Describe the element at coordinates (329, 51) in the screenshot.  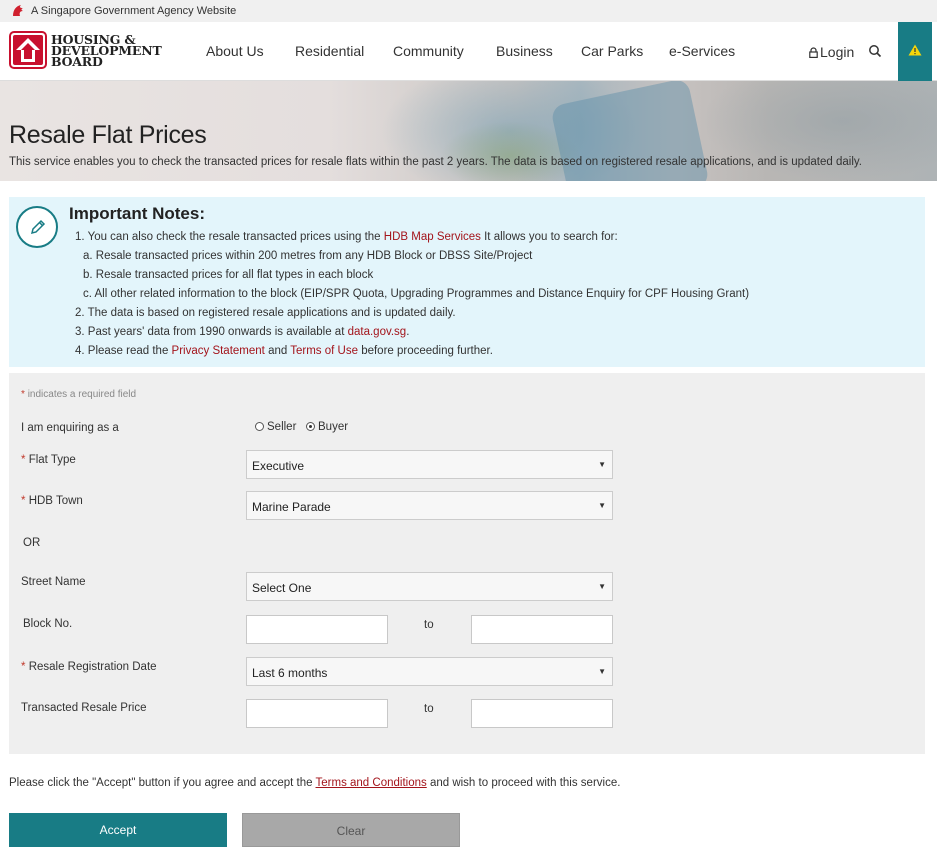
I see `nav-residential: Residential` at that location.